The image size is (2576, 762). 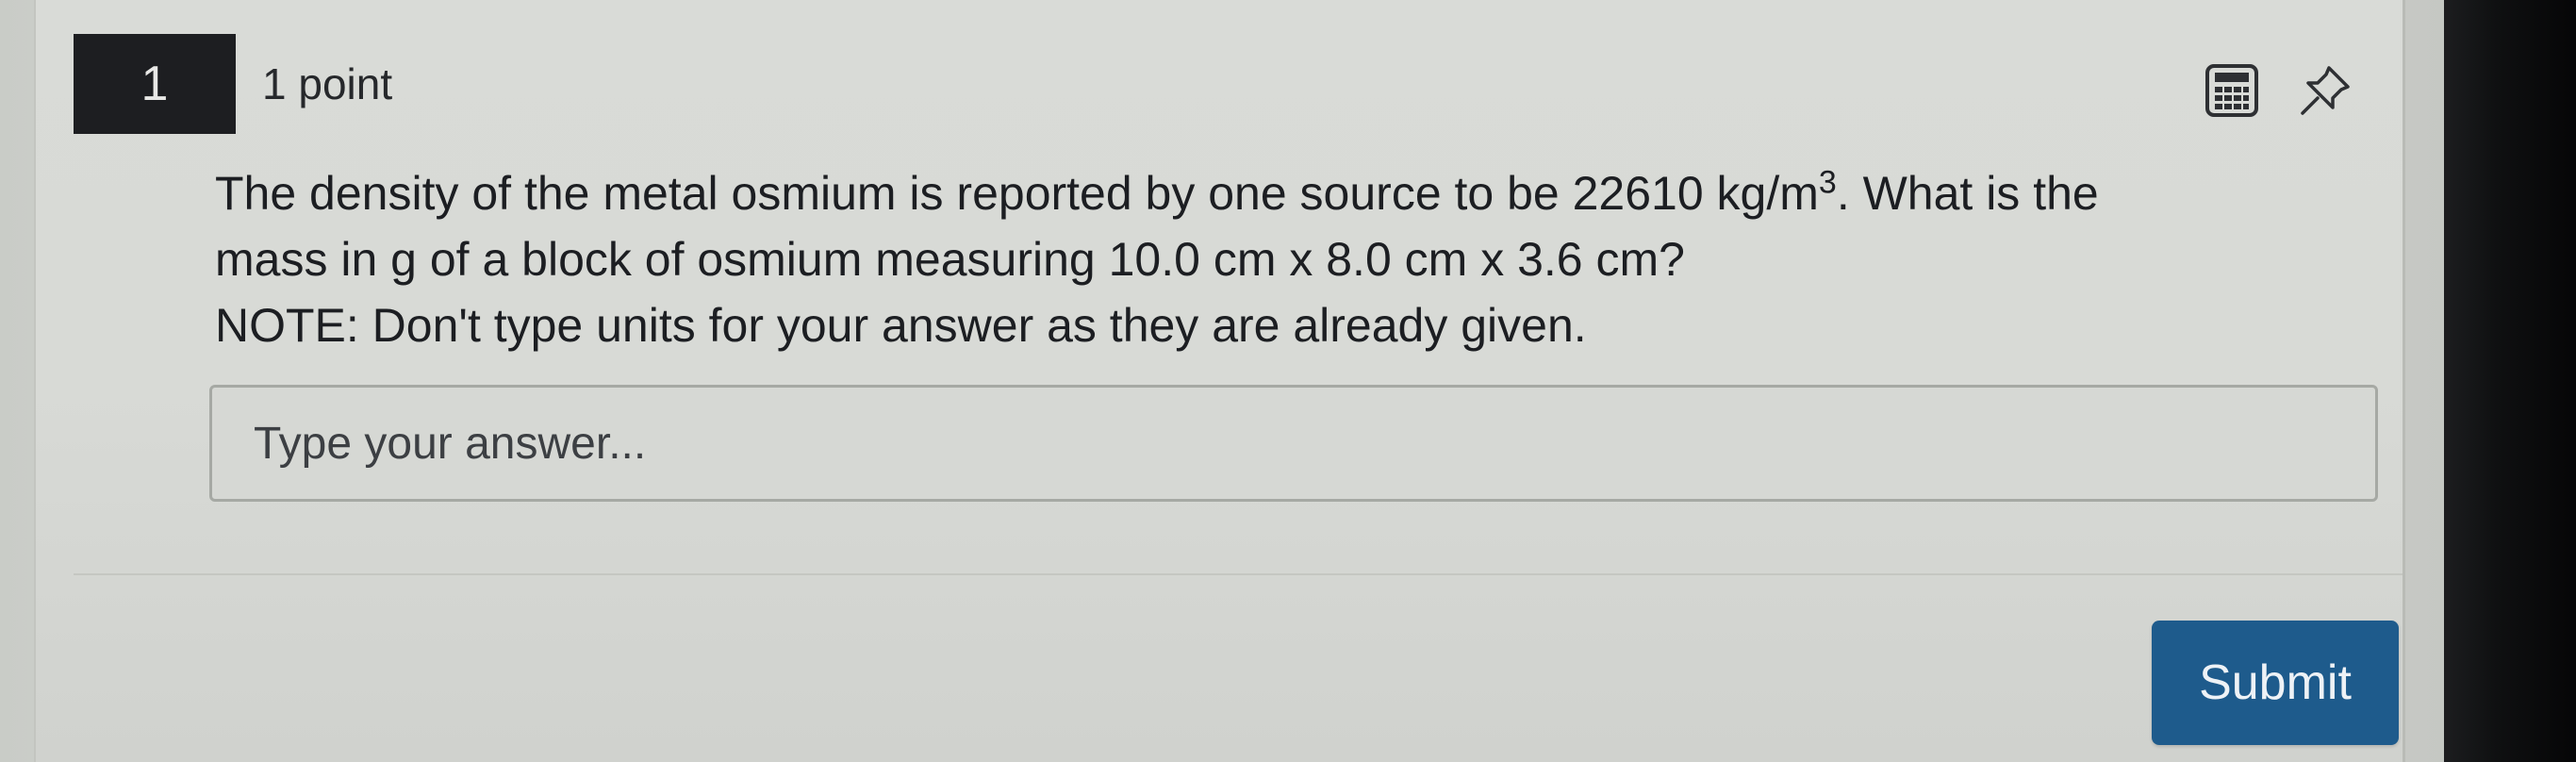 What do you see at coordinates (1293, 443) in the screenshot?
I see `answer-input` at bounding box center [1293, 443].